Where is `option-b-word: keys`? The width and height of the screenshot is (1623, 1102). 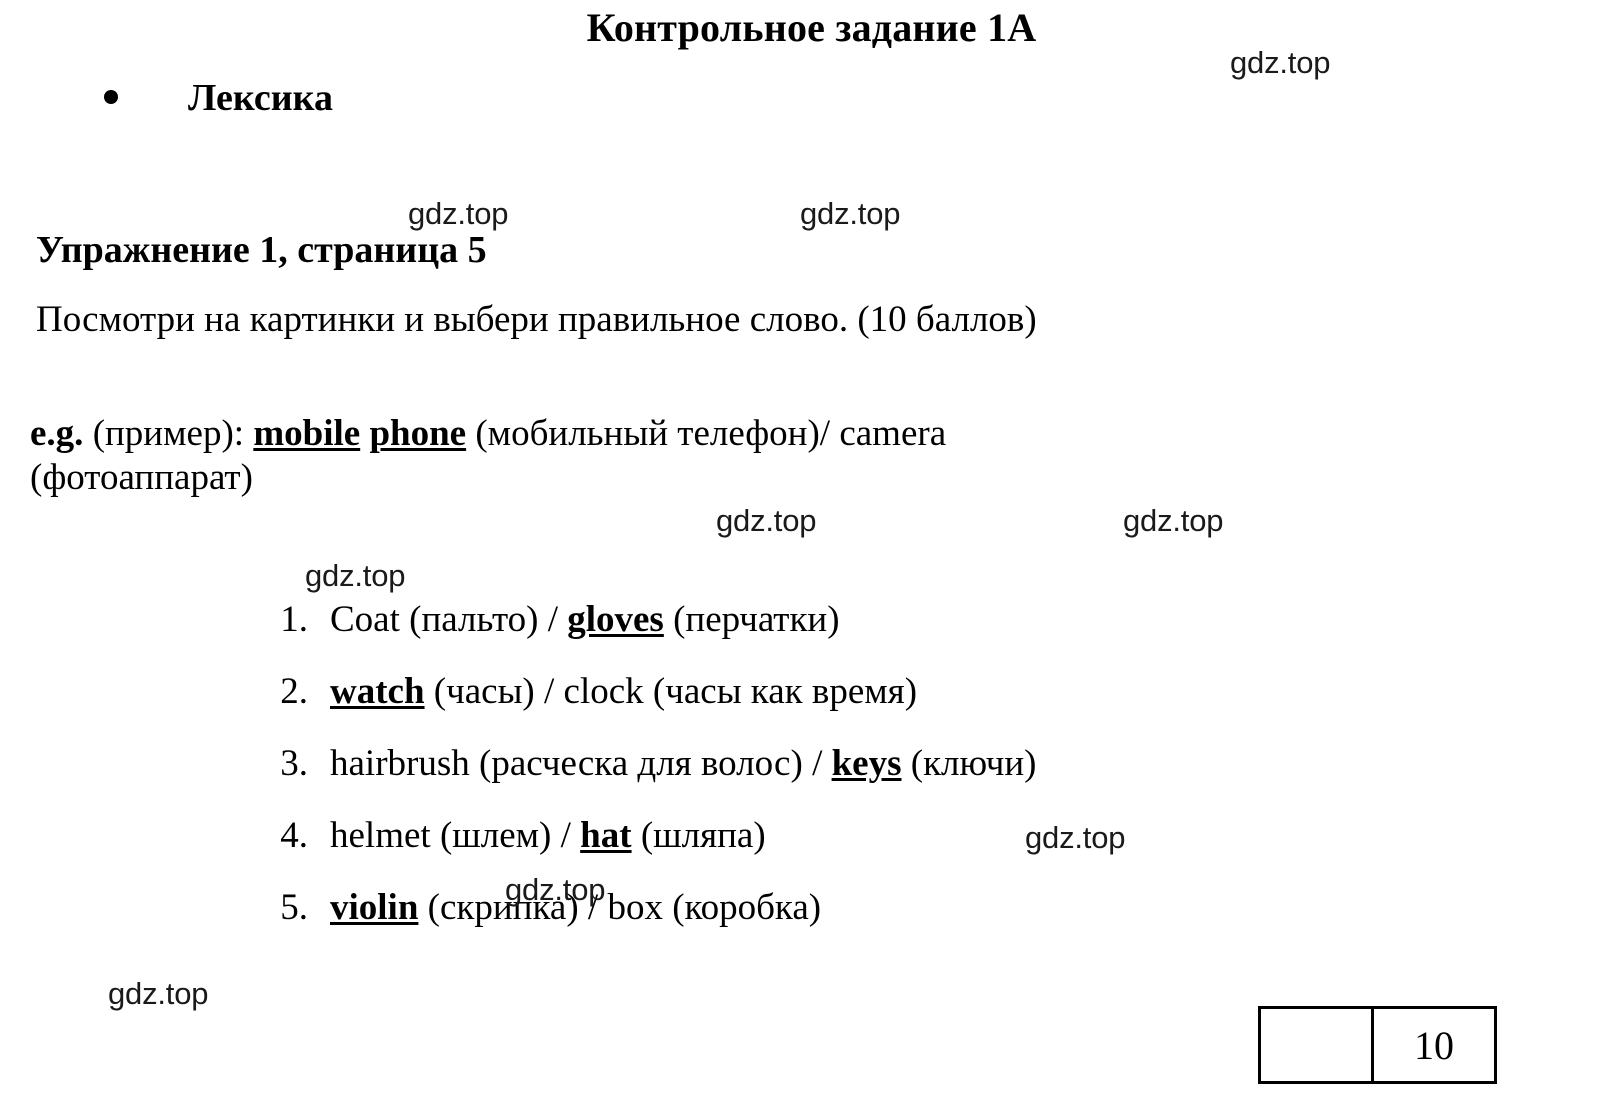 option-b-word: keys is located at coordinates (867, 763).